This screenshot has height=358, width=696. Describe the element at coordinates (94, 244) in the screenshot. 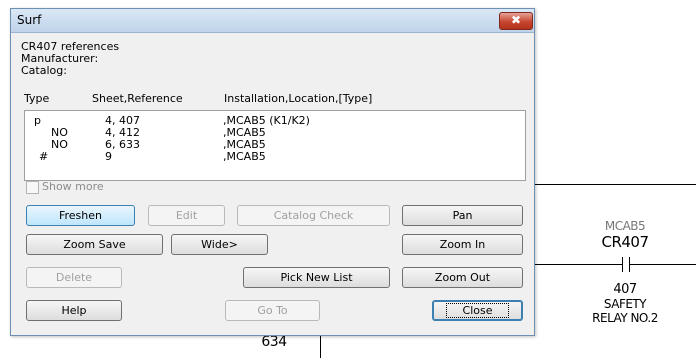

I see `zoom-save-button: Zoom Save` at that location.